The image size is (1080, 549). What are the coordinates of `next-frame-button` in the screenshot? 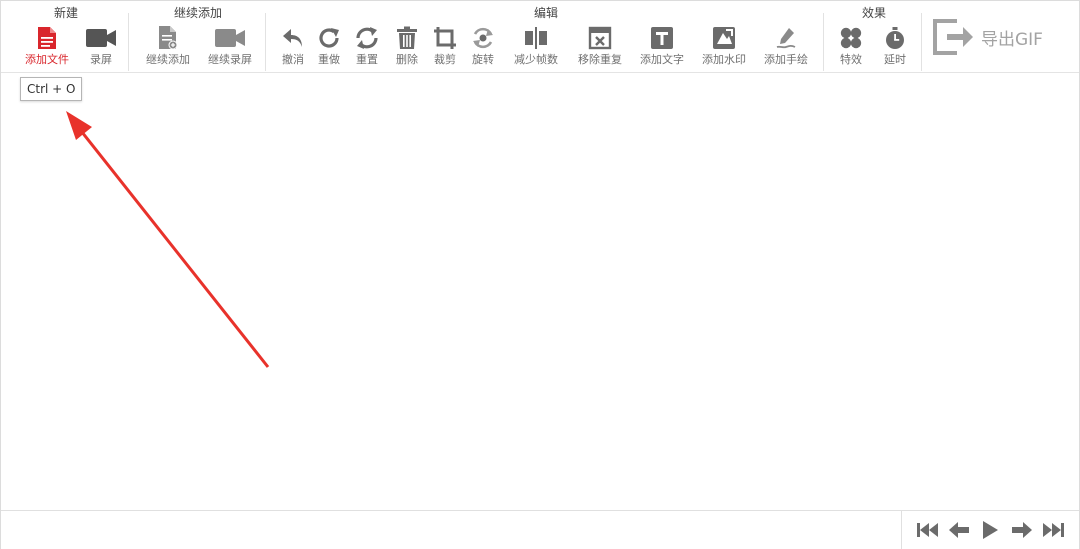 It's located at (1022, 530).